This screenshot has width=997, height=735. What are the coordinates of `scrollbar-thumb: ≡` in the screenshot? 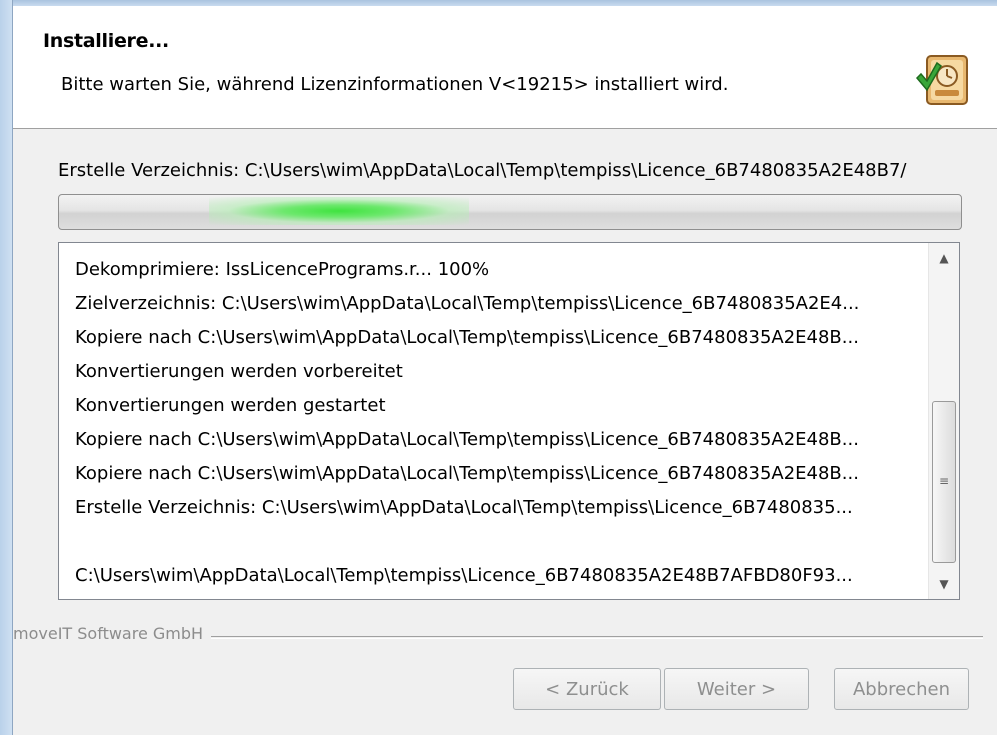 It's located at (944, 482).